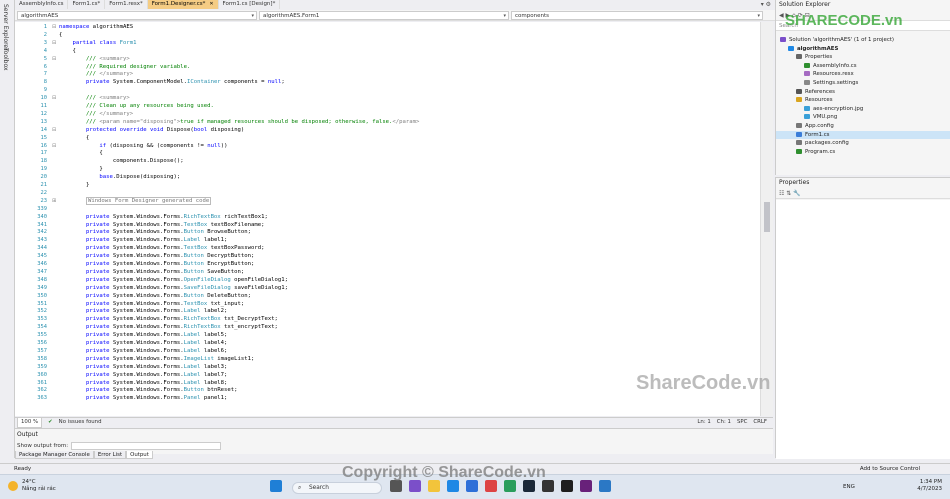 Image resolution: width=950 pixels, height=499 pixels. What do you see at coordinates (5, 27) in the screenshot?
I see `server-explorer-tab: Server Explorer` at bounding box center [5, 27].